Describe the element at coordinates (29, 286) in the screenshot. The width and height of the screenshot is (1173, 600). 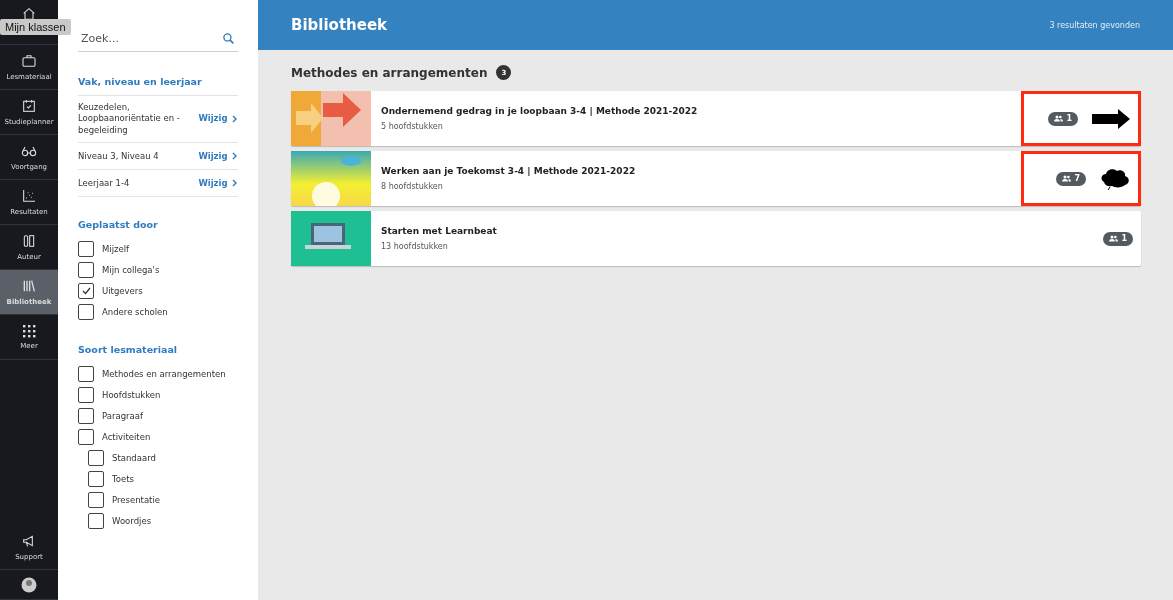
I see `books-icon` at that location.